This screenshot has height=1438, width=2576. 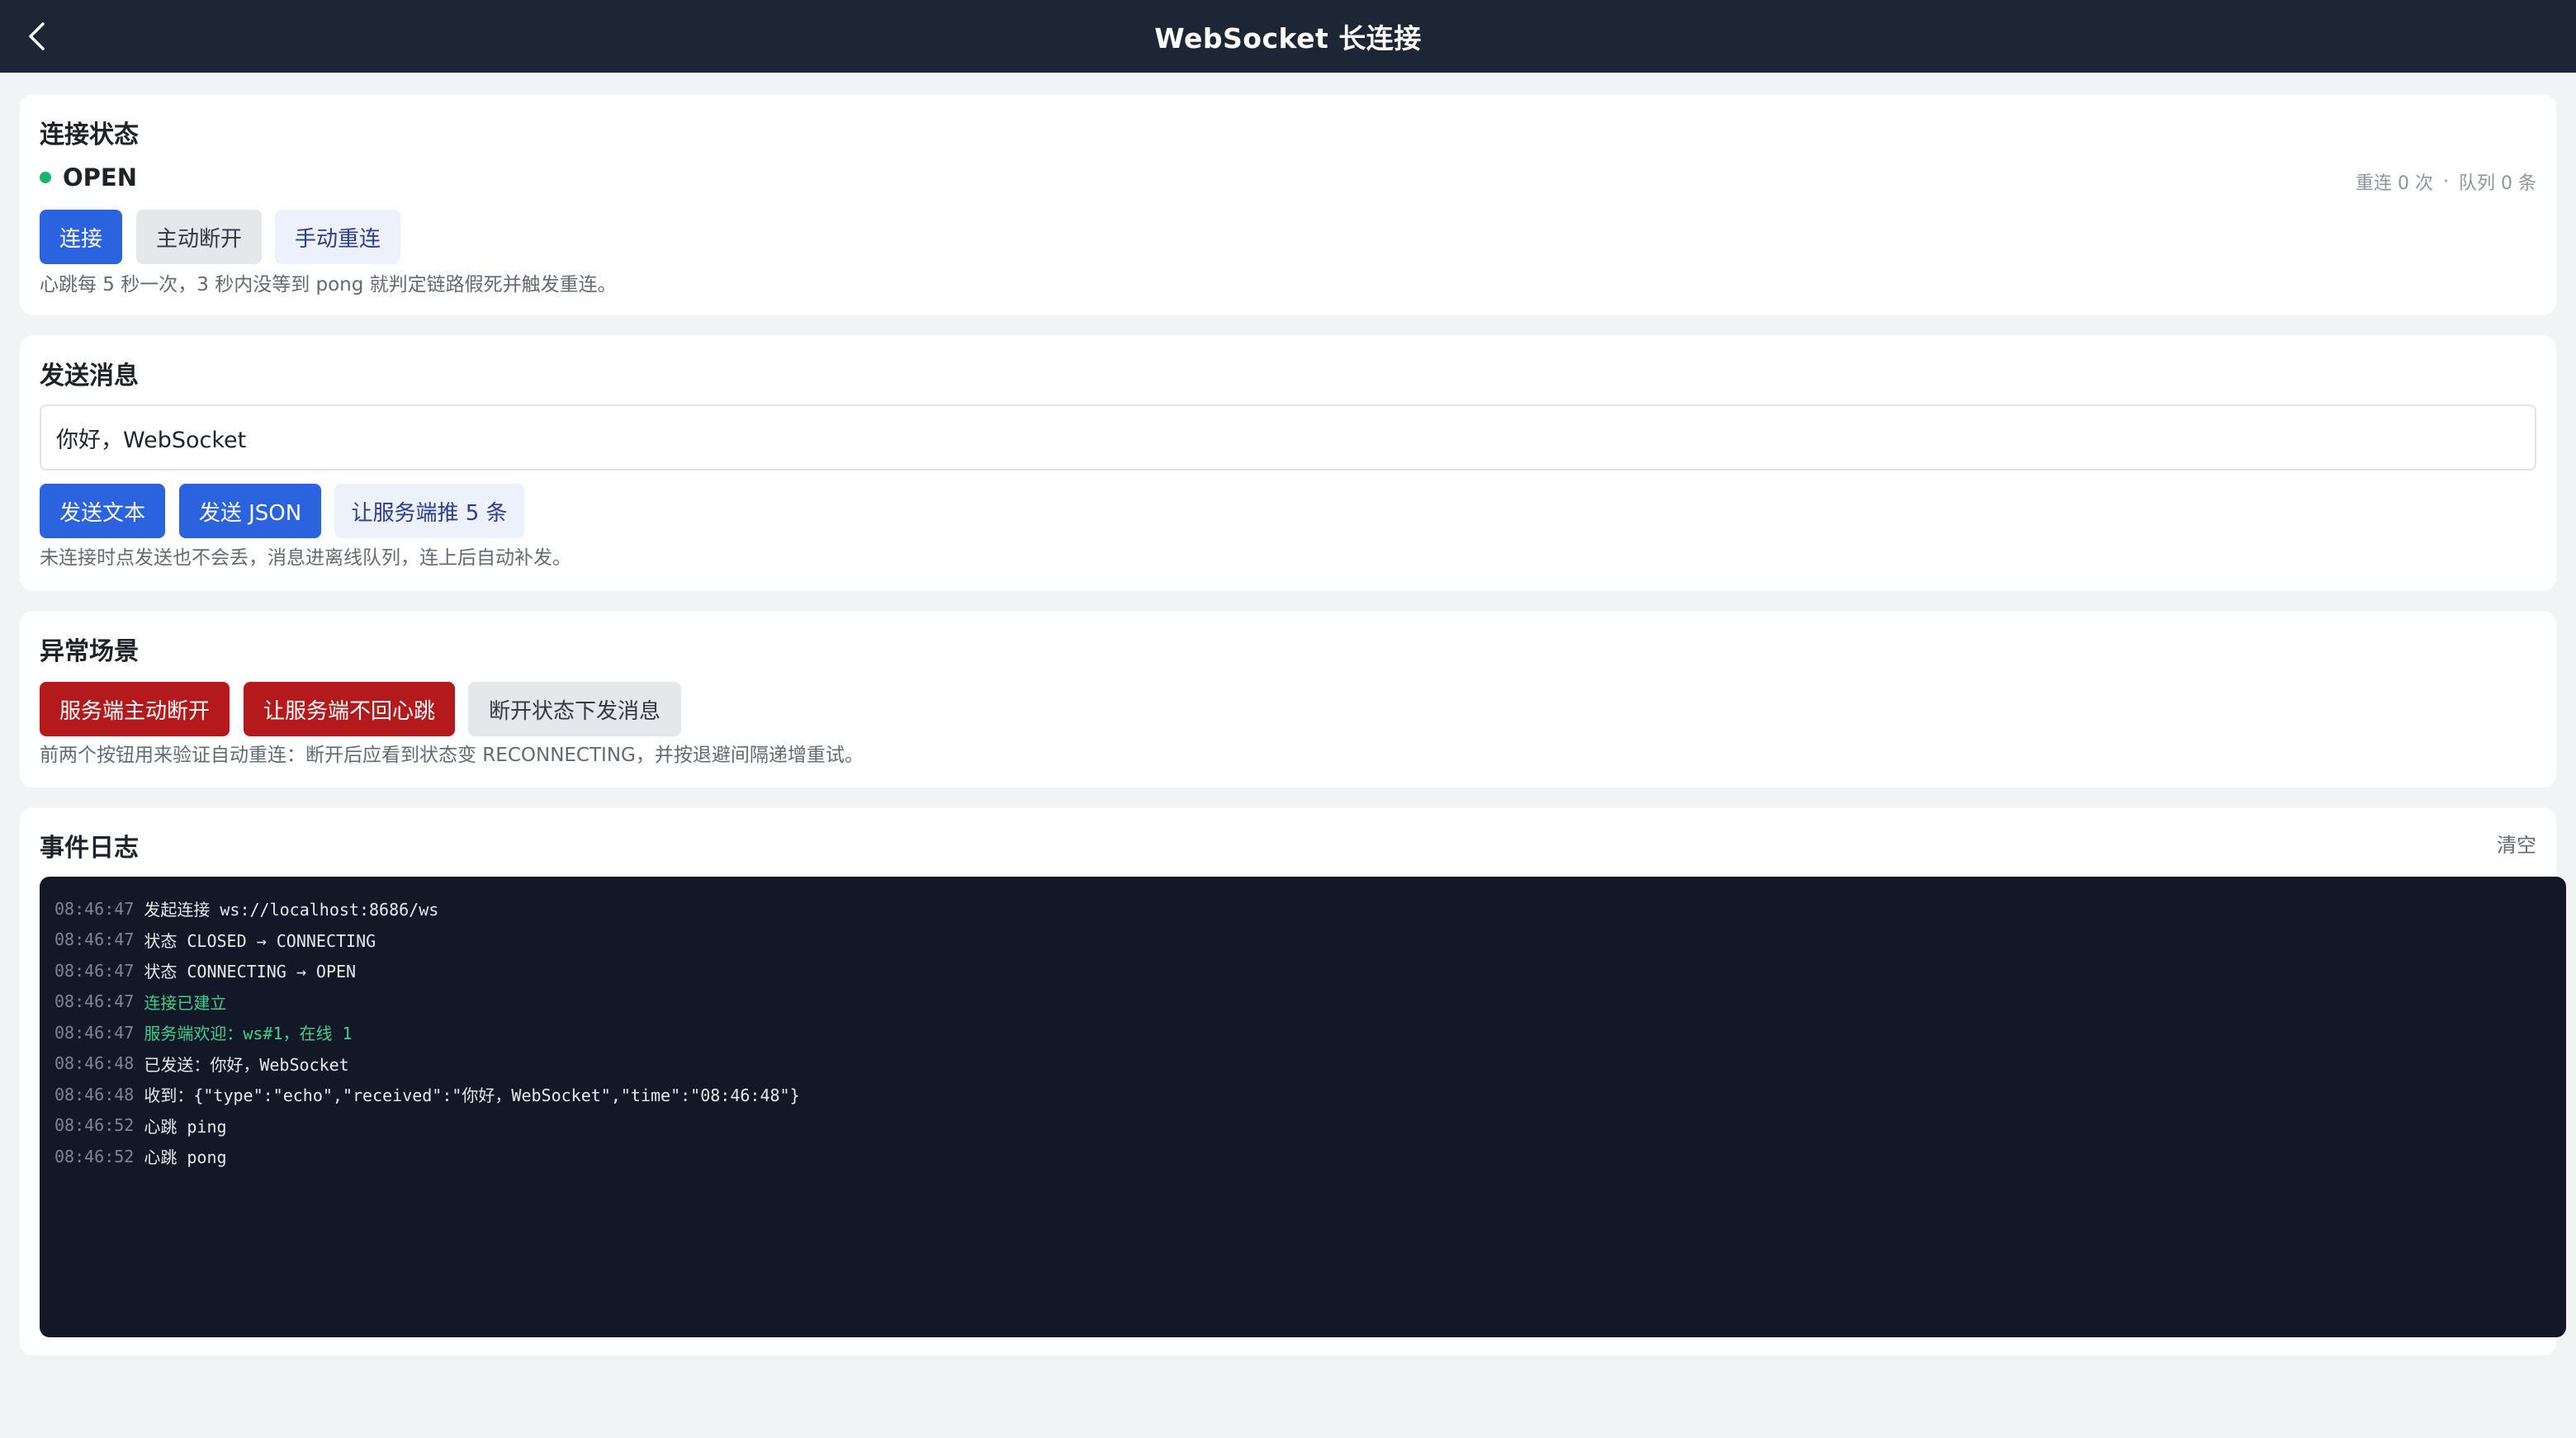 I want to click on connection-stats: 重连 0 次 · 队列 0 条, so click(x=2446, y=181).